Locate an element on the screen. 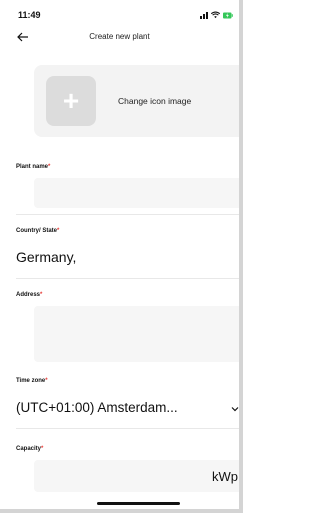 The image size is (320, 513). address-field is located at coordinates (136, 334).